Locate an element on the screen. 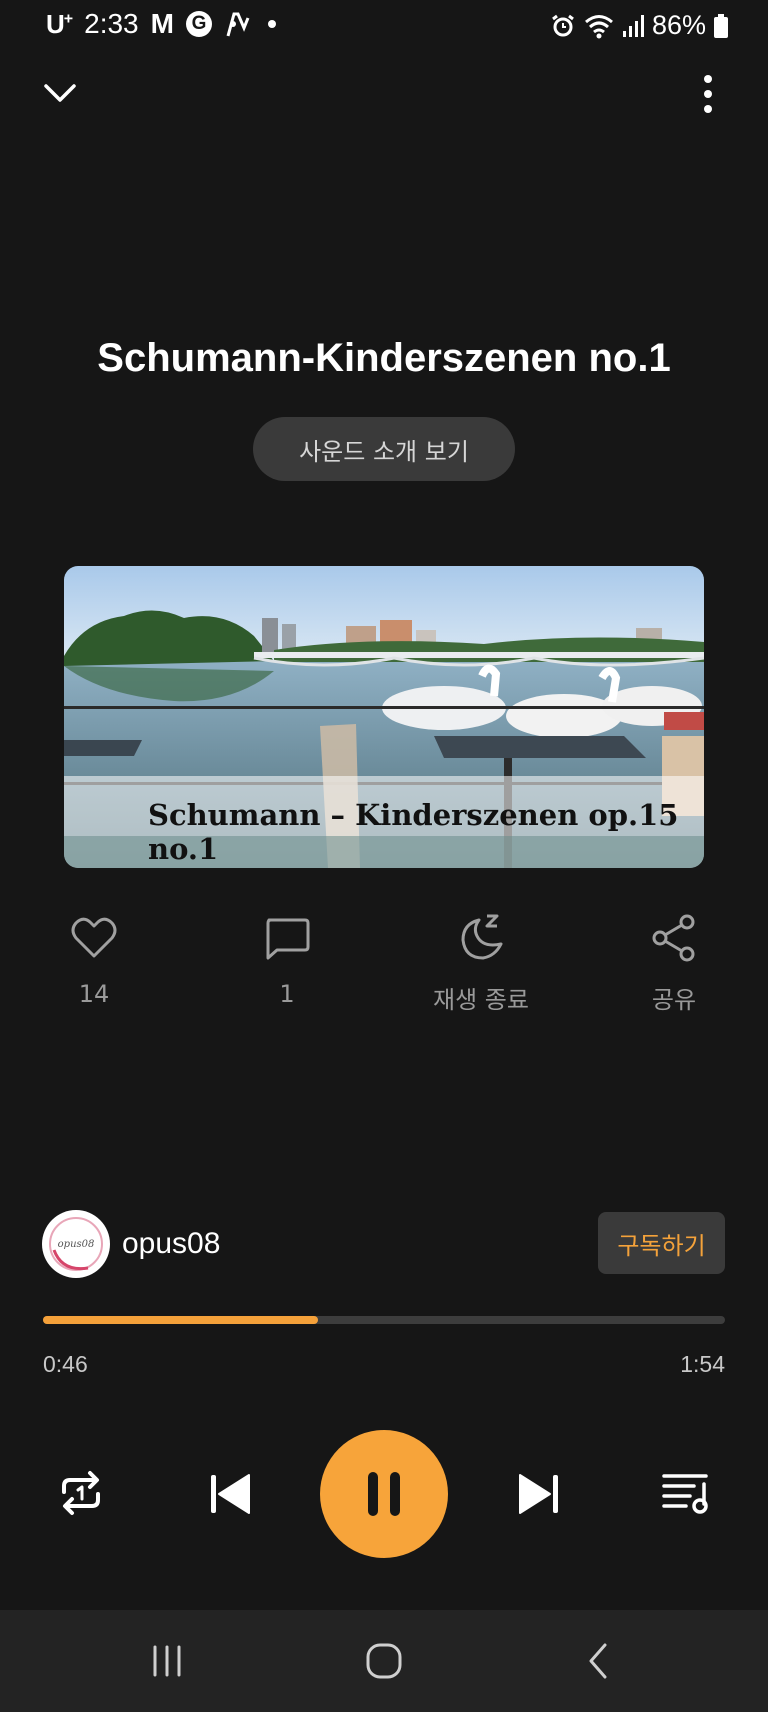 The width and height of the screenshot is (768, 1712). subscribe-button: 구독하기 is located at coordinates (661, 1243).